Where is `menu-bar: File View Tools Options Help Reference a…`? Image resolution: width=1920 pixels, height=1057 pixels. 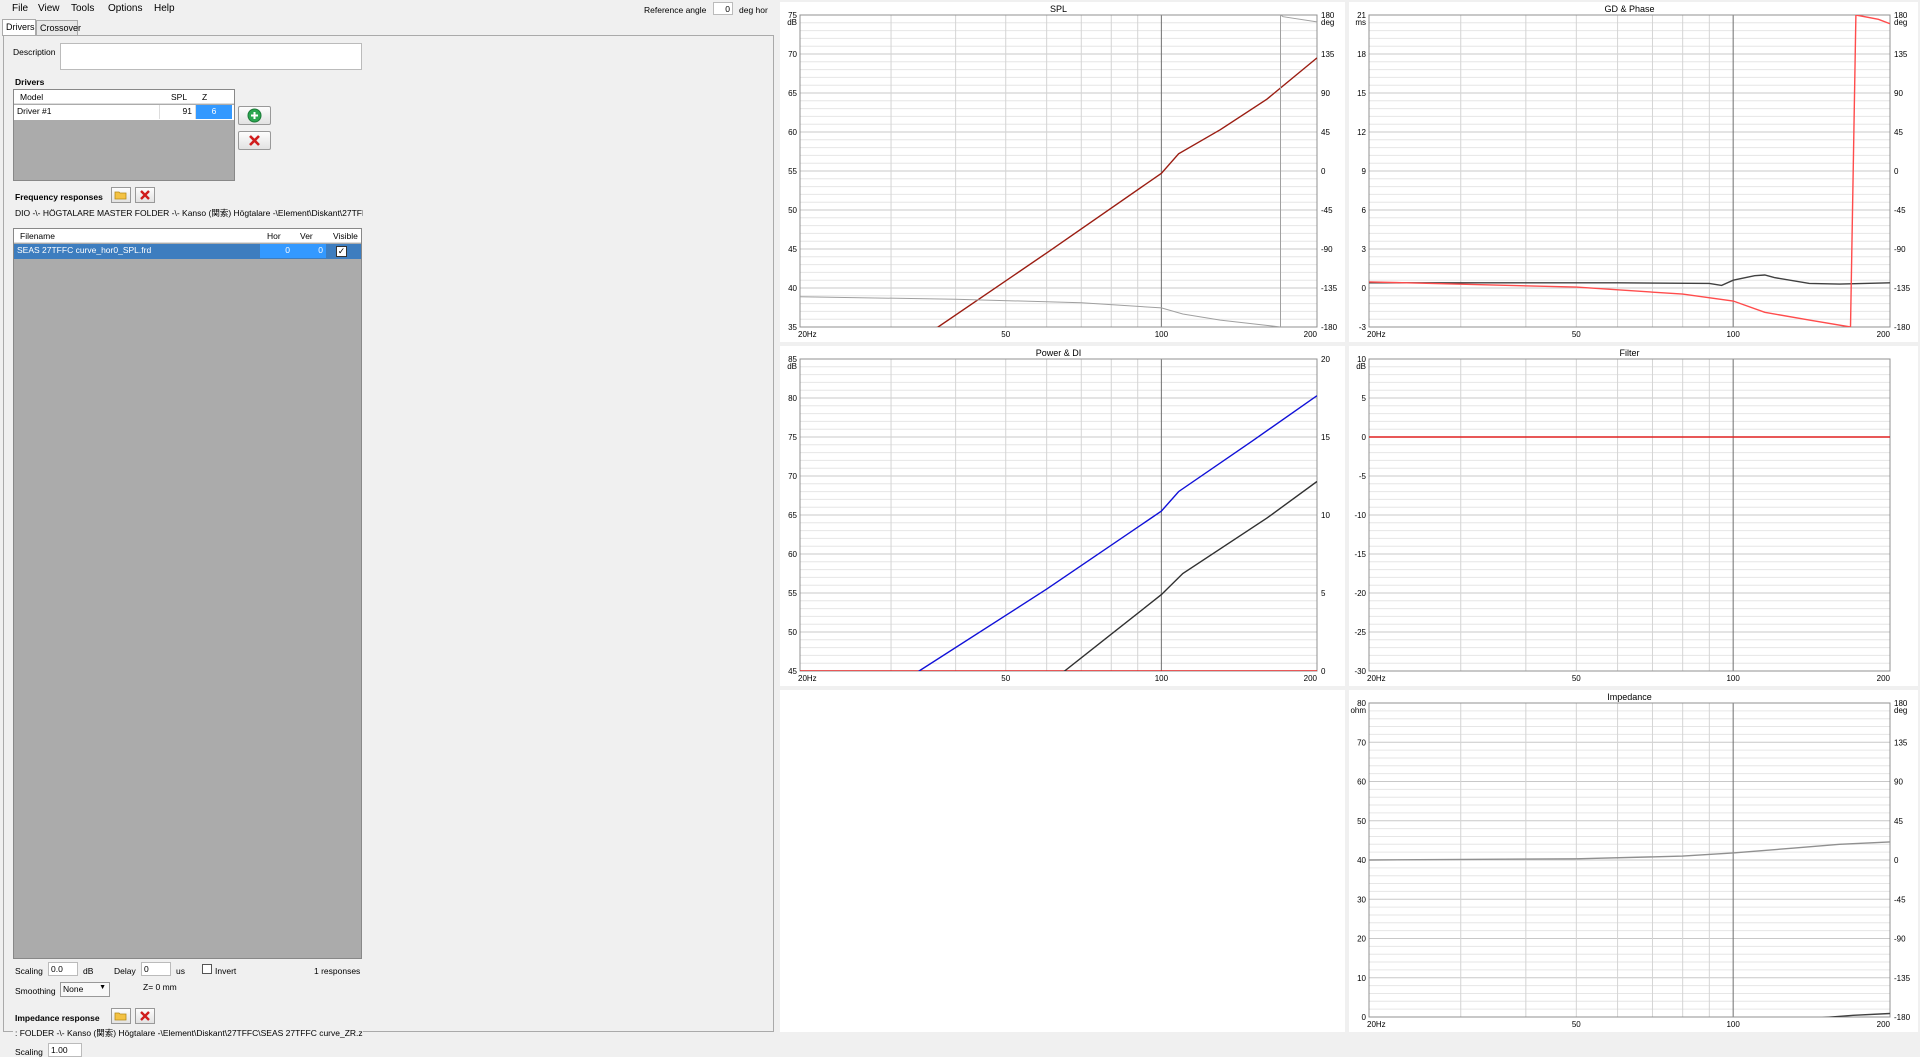
menu-bar: File View Tools Options Help Reference a… is located at coordinates (387, 9).